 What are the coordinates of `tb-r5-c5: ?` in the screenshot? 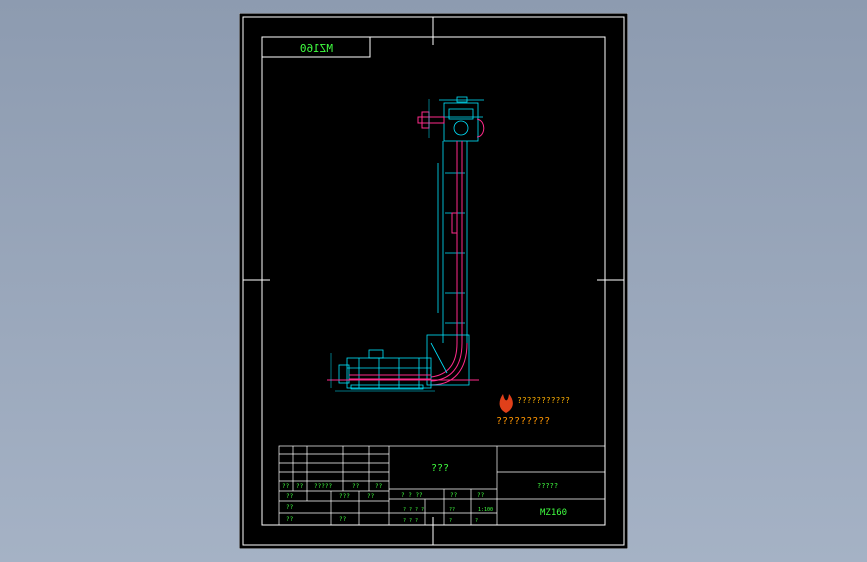 It's located at (476, 521).